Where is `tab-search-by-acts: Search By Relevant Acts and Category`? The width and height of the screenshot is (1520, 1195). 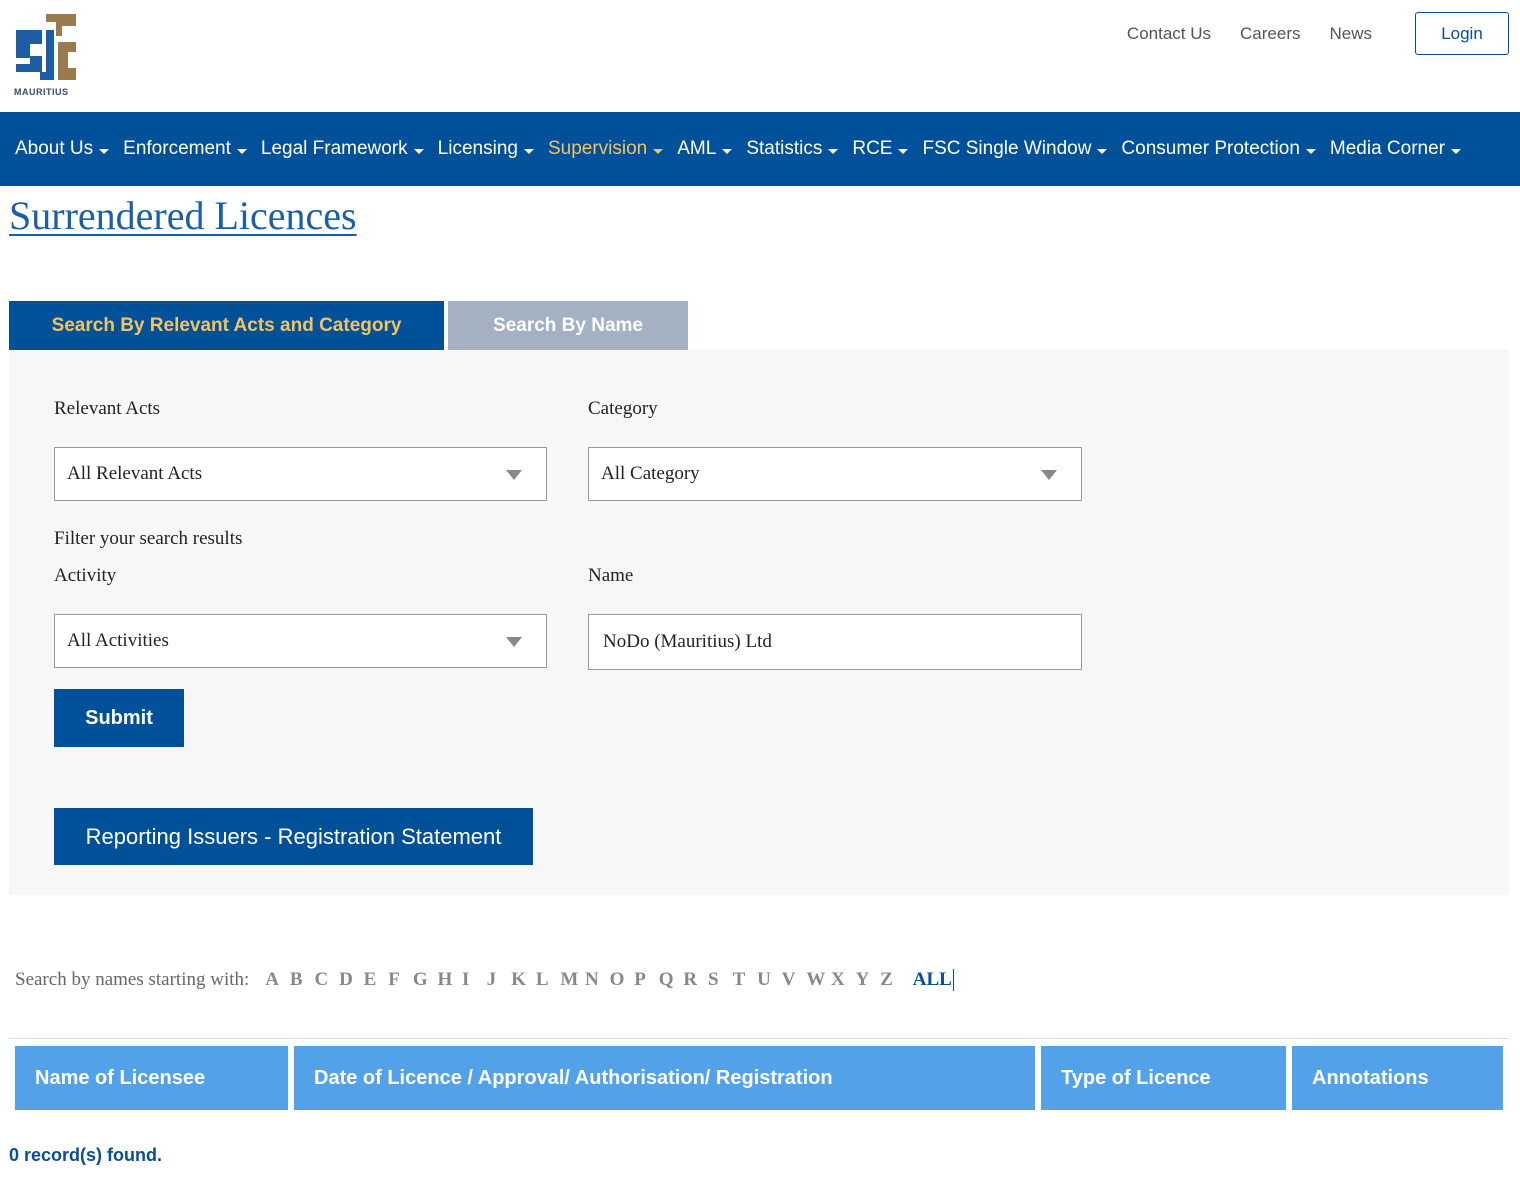
tab-search-by-acts: Search By Relevant Acts and Category is located at coordinates (226, 325).